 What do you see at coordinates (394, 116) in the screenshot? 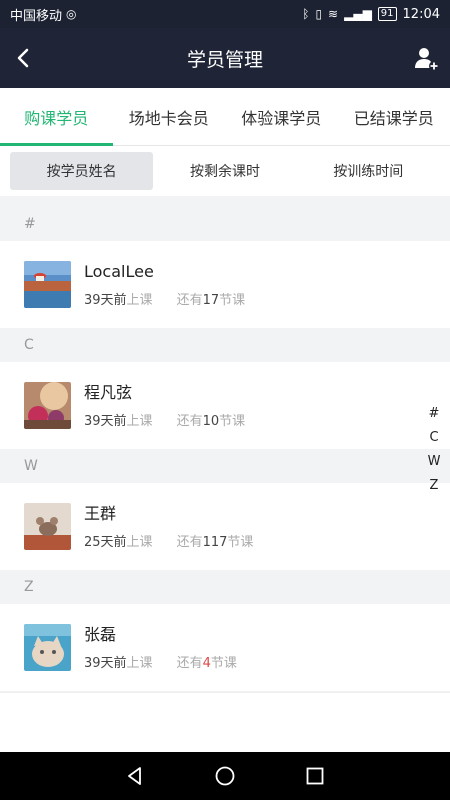
I see `tab-completed-students: 已结课学员` at bounding box center [394, 116].